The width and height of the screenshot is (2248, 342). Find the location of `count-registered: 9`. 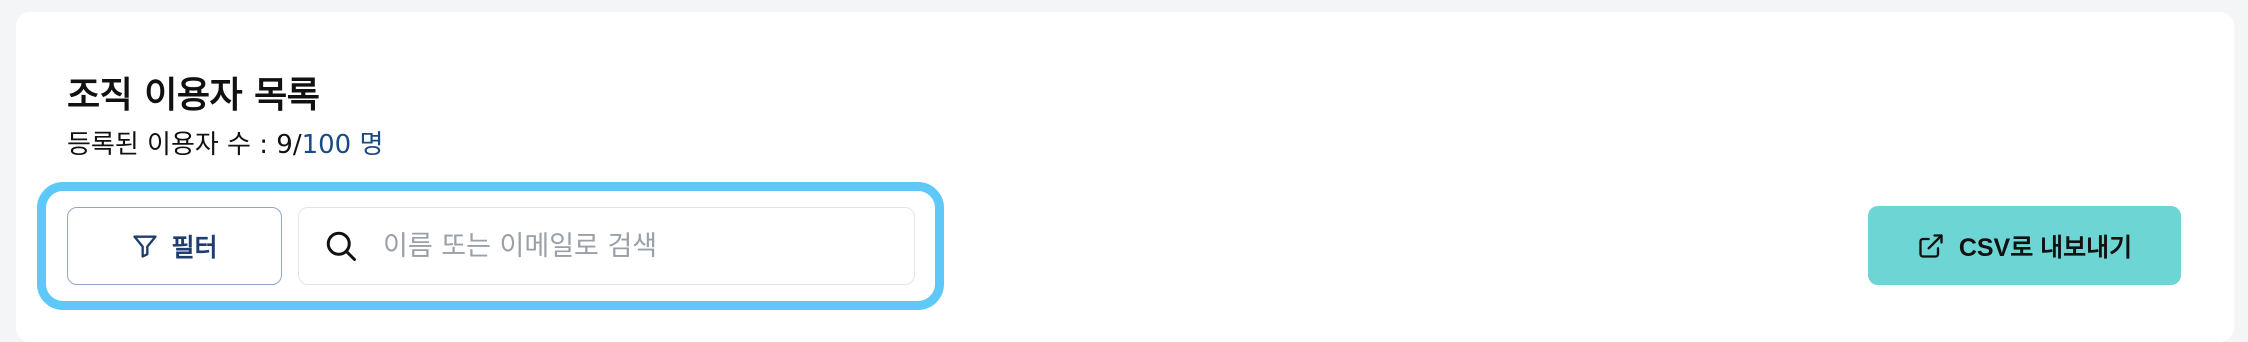

count-registered: 9 is located at coordinates (284, 145).